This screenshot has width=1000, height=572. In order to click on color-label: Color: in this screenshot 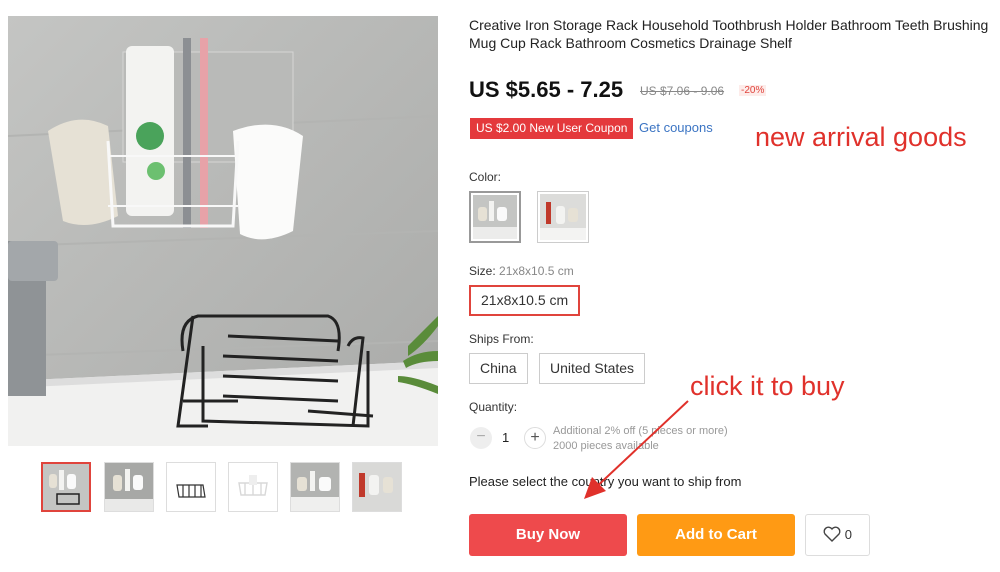, I will do `click(485, 177)`.